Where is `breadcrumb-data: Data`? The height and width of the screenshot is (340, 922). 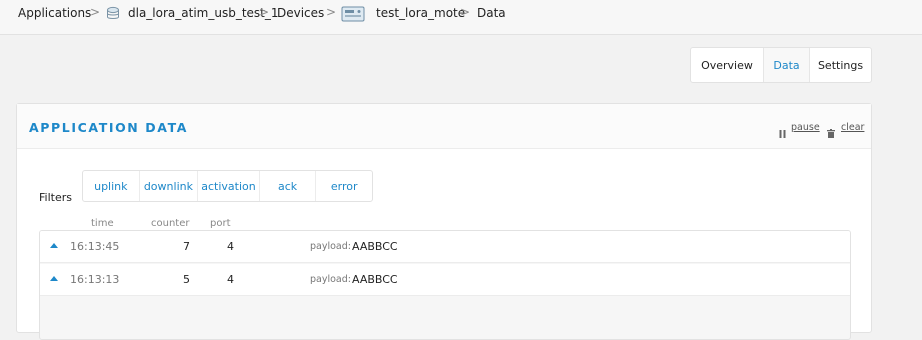
breadcrumb-data: Data is located at coordinates (491, 13).